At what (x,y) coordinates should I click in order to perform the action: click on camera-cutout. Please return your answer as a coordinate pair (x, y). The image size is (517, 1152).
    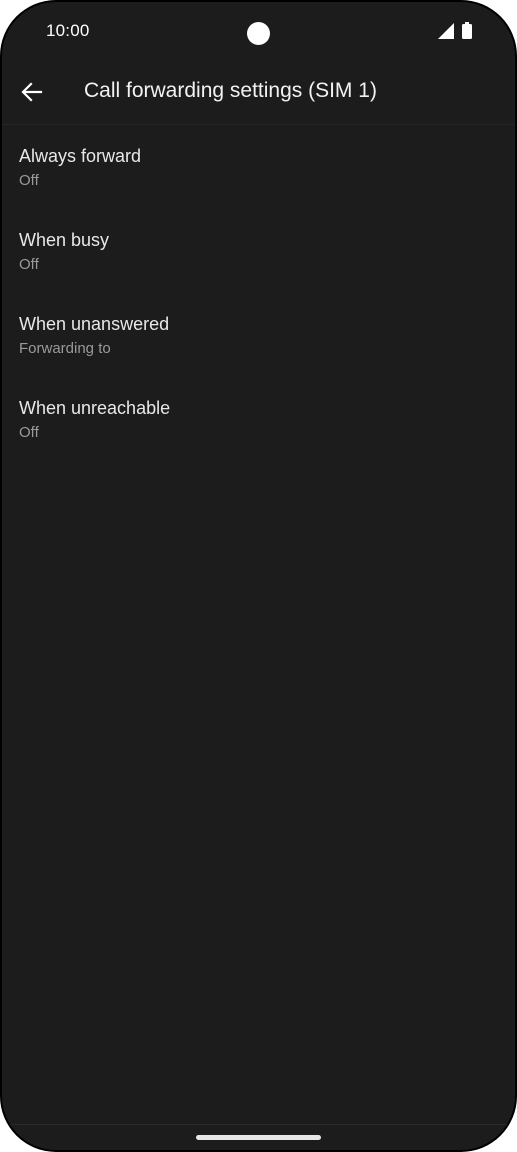
    Looking at the image, I should click on (258, 33).